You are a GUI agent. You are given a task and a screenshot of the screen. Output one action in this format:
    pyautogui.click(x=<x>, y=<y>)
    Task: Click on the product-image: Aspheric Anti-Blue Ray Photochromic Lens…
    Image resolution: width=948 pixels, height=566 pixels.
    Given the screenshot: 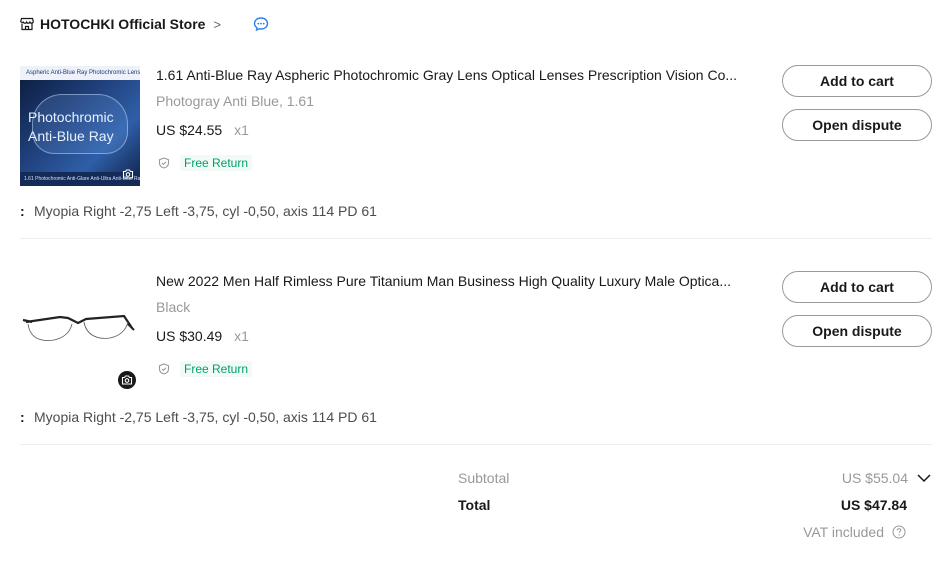 What is the action you would take?
    pyautogui.click(x=80, y=126)
    